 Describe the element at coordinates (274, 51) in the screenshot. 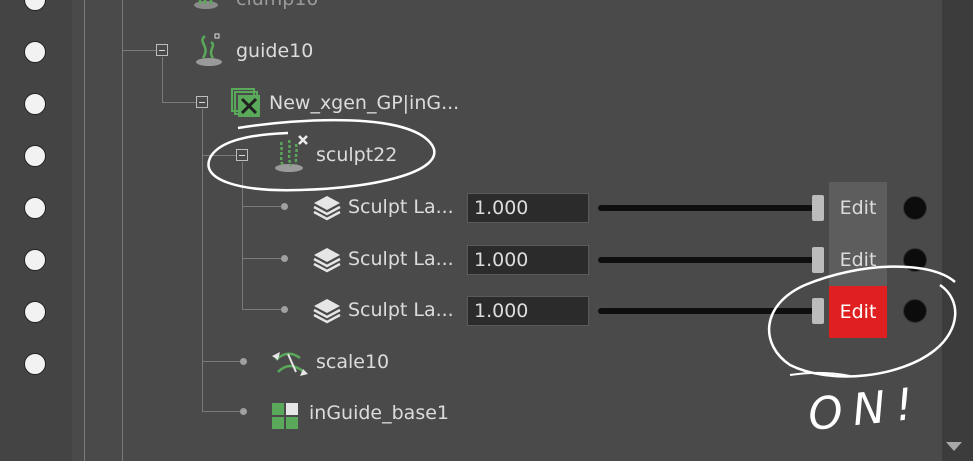

I see `tree-item-label: guide10` at that location.